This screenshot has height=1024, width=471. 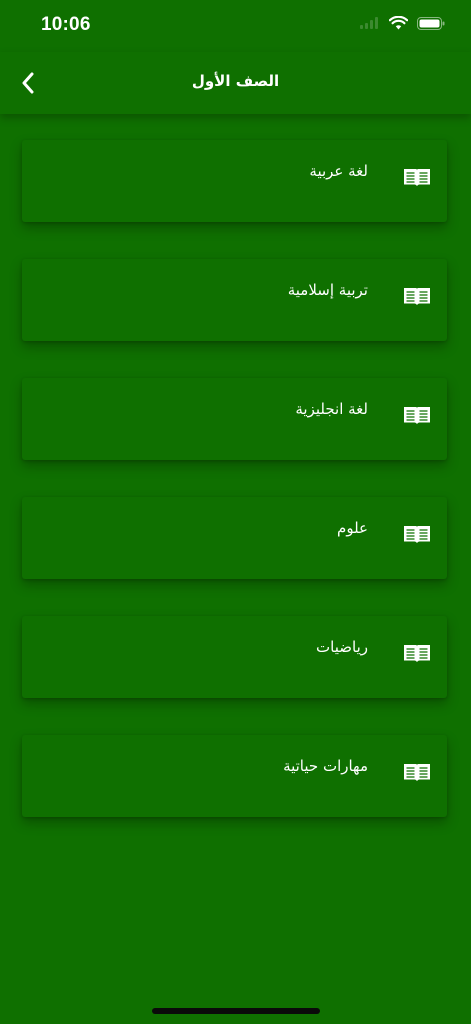 What do you see at coordinates (398, 23) in the screenshot?
I see `wifi-icon` at bounding box center [398, 23].